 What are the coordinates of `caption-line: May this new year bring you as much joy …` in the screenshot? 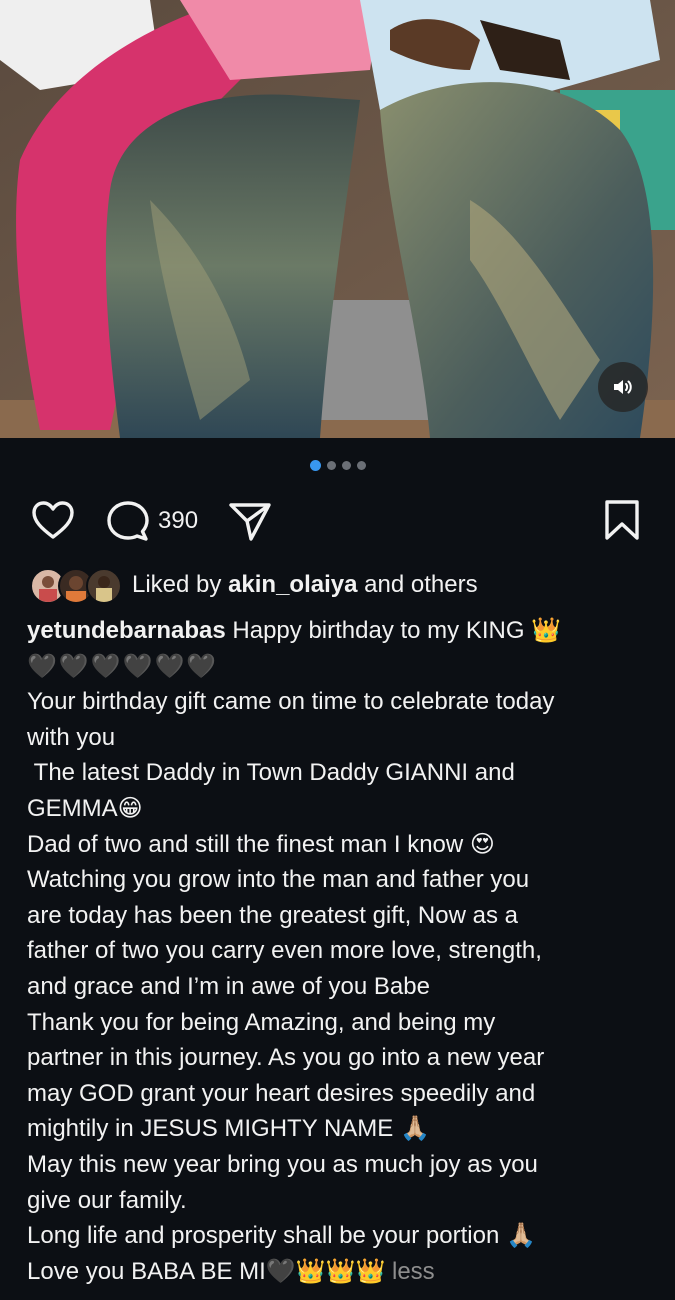 It's located at (282, 1164).